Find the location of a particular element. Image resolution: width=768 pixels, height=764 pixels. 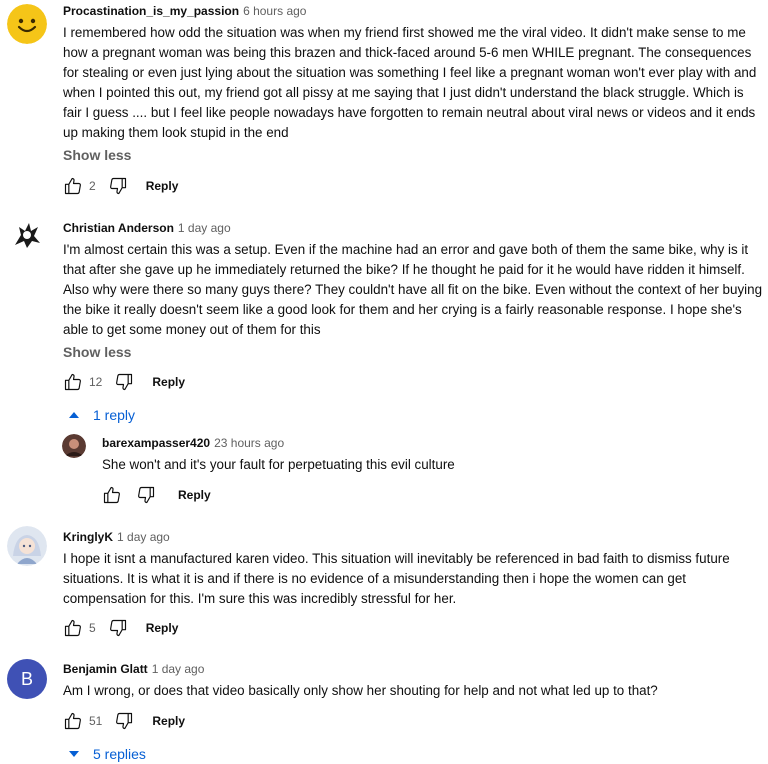

comment-actions: 2 Reply is located at coordinates (119, 186).